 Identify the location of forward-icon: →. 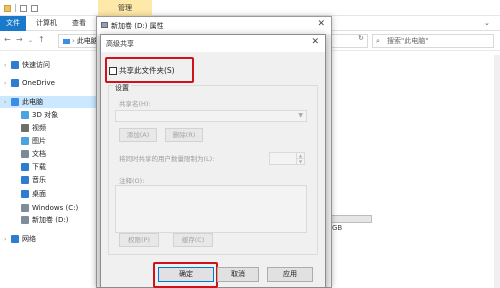
(19, 39).